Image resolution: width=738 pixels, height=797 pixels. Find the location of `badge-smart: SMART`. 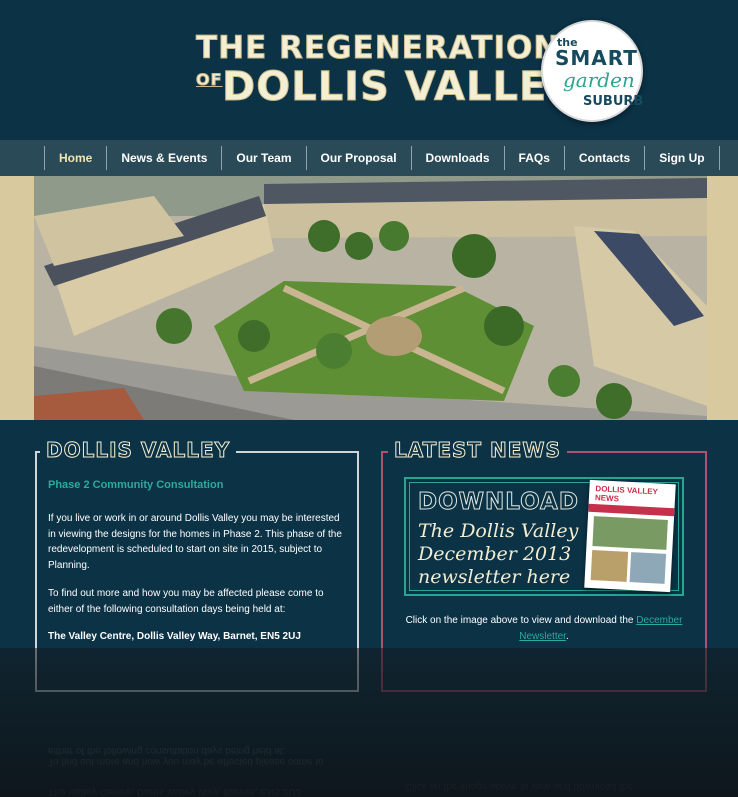

badge-smart: SMART is located at coordinates (596, 58).